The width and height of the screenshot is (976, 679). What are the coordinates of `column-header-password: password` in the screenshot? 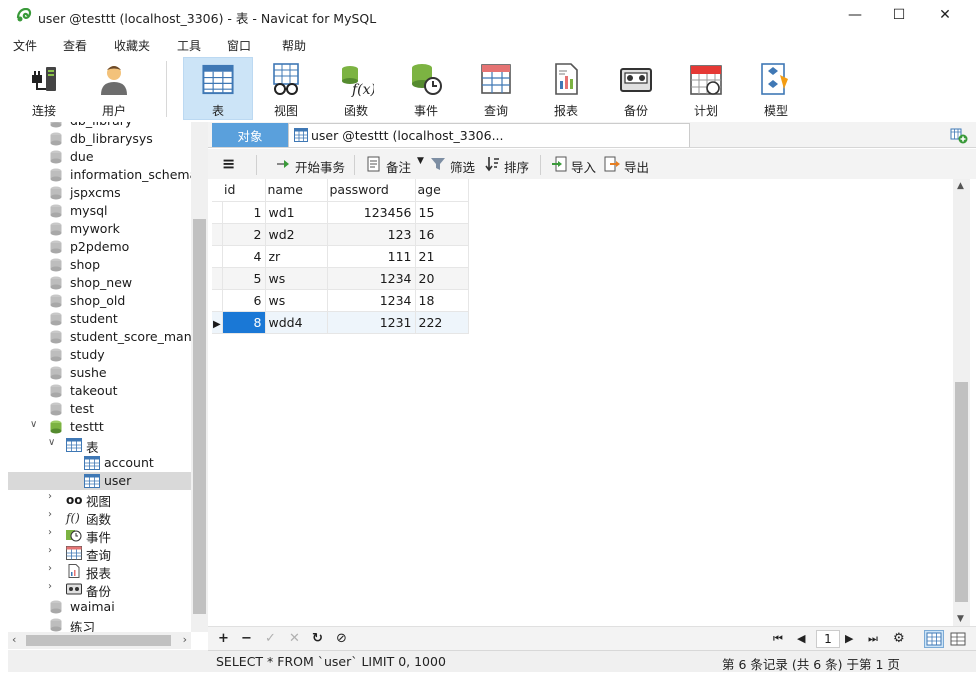 It's located at (371, 190).